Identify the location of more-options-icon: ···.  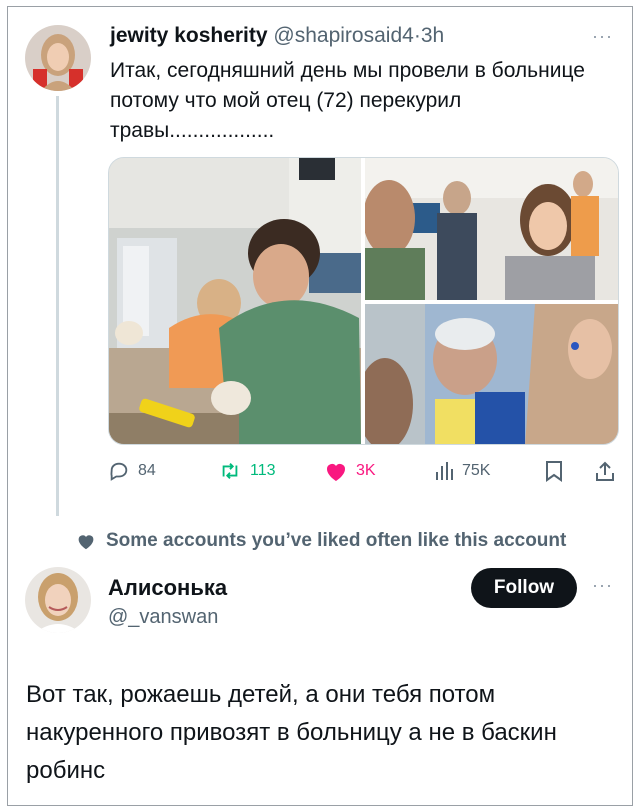
(602, 36).